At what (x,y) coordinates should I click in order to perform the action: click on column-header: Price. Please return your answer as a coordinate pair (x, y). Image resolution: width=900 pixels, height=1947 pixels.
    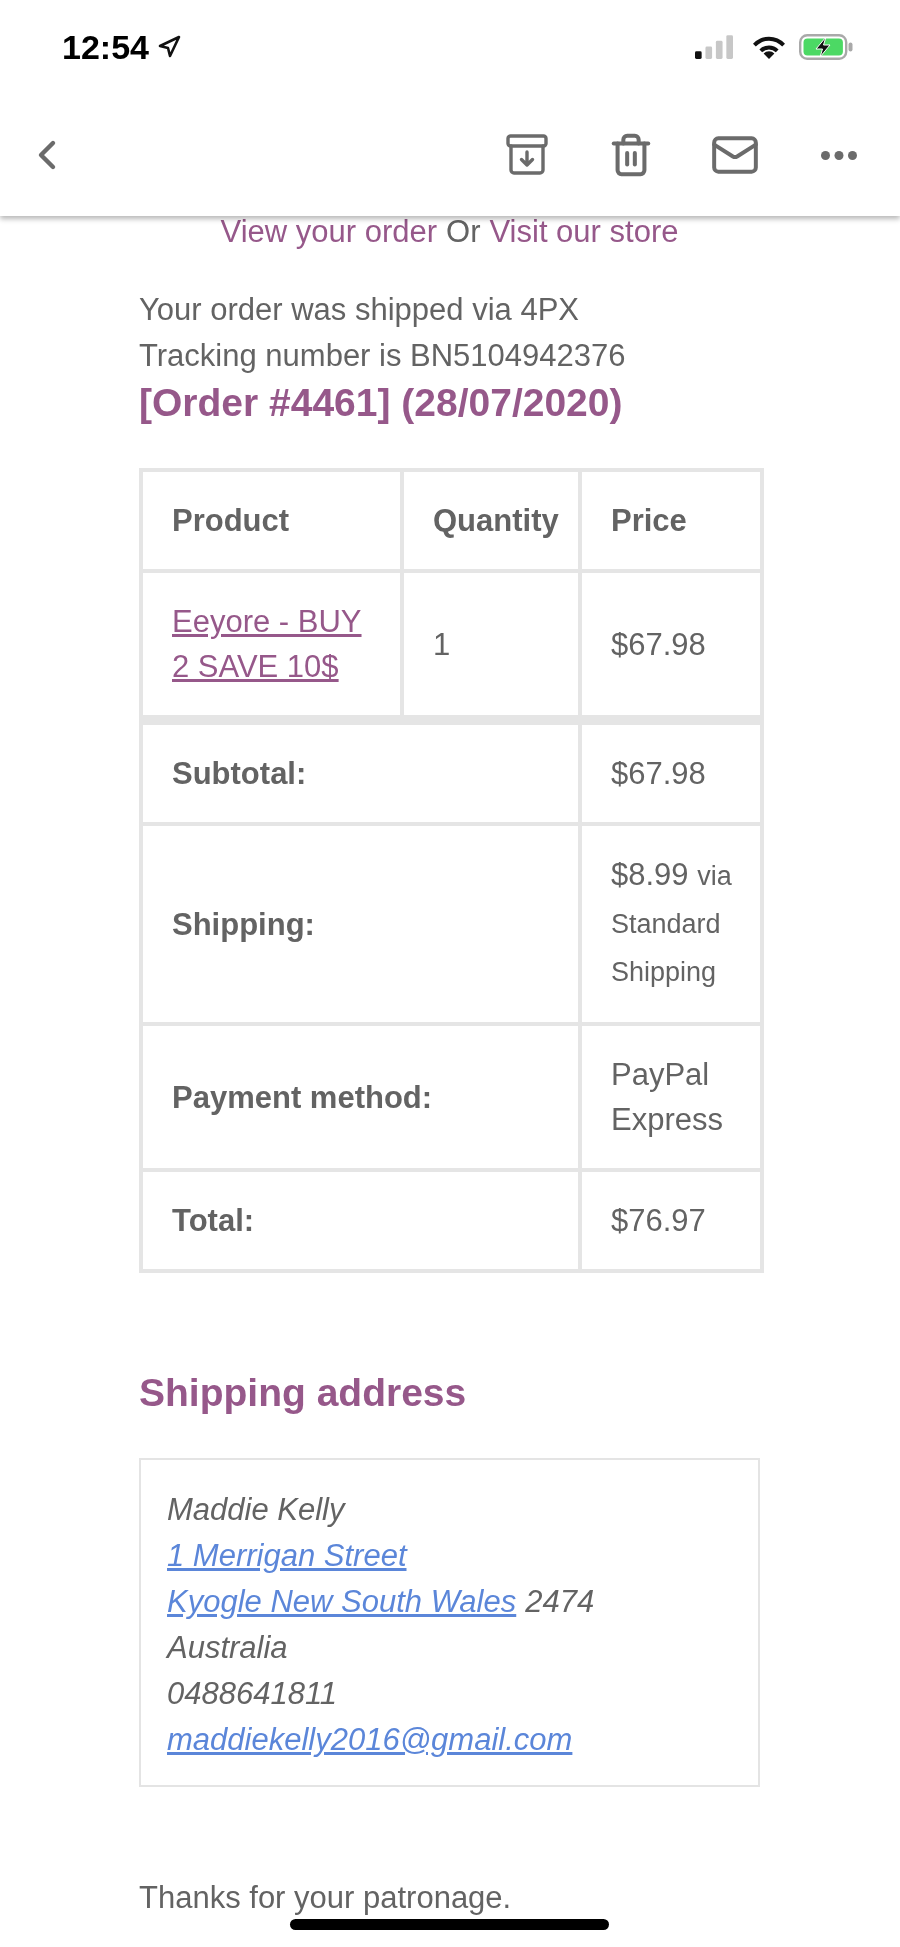
    Looking at the image, I should click on (671, 520).